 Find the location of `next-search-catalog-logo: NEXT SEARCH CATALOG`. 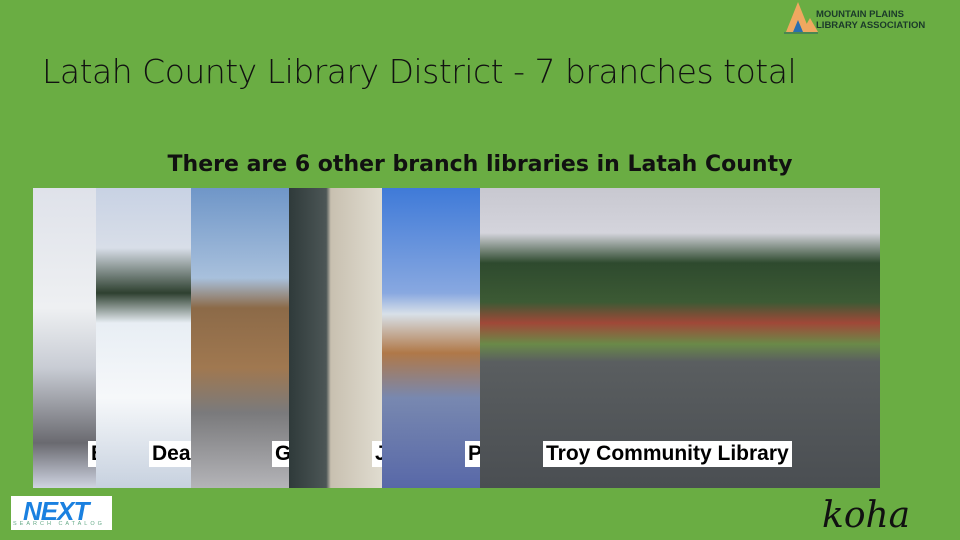

next-search-catalog-logo: NEXT SEARCH CATALOG is located at coordinates (61, 513).